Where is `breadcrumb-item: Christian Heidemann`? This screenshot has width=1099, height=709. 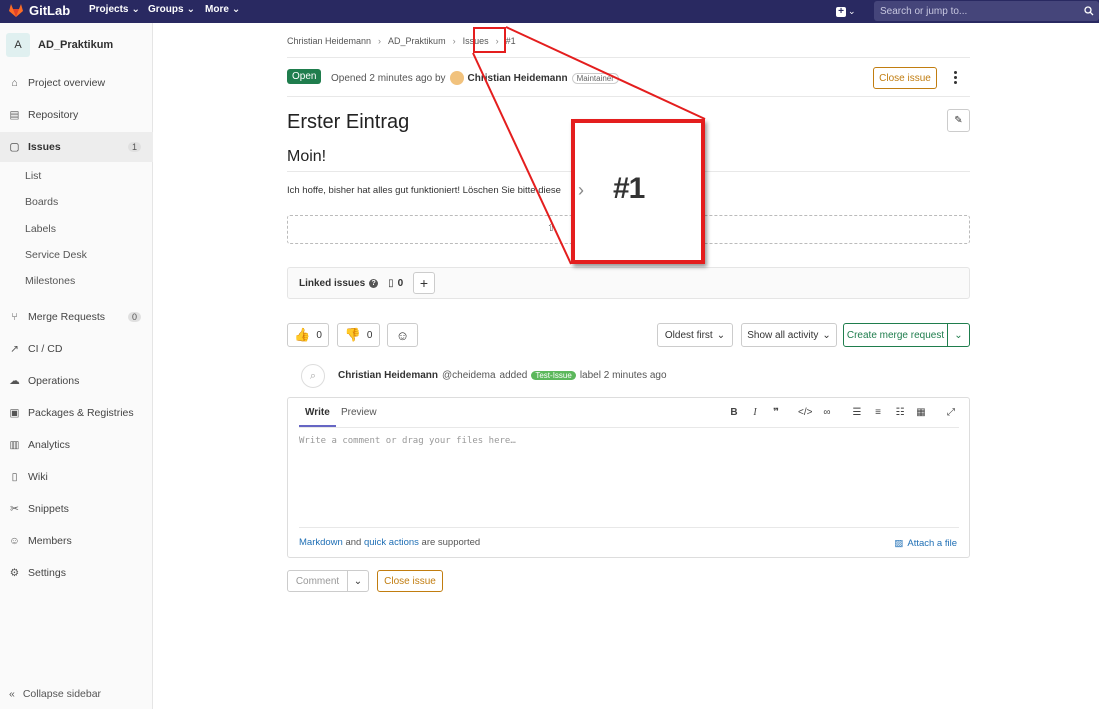 breadcrumb-item: Christian Heidemann is located at coordinates (329, 41).